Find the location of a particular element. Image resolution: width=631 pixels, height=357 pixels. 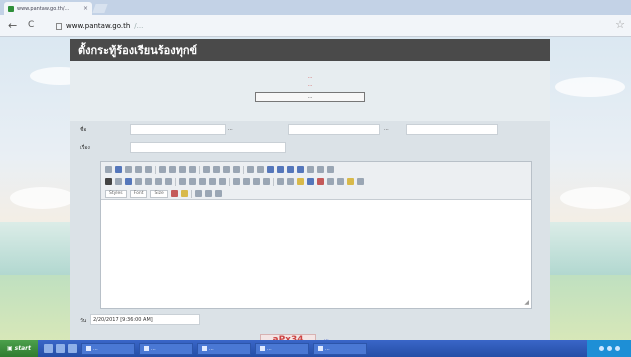

select-all-icon is located at coordinates (250, 169).